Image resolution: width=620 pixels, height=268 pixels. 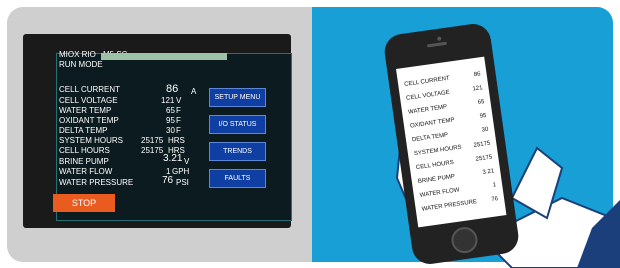 I want to click on row-label: WATER TEMP, so click(x=85, y=110).